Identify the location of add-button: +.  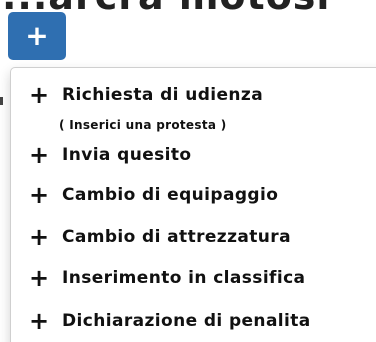
(37, 36).